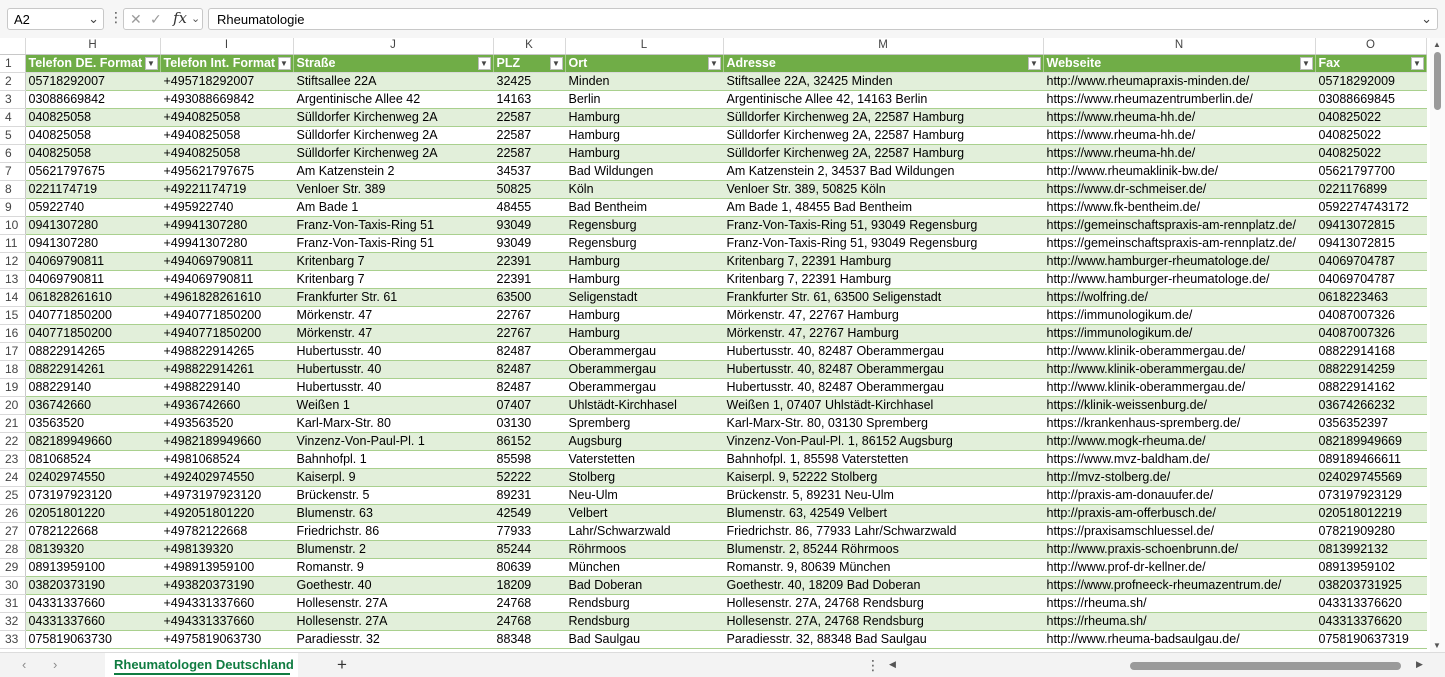 This screenshot has width=1445, height=677. Describe the element at coordinates (93, 459) in the screenshot. I see `table-cell: 081068524` at that location.